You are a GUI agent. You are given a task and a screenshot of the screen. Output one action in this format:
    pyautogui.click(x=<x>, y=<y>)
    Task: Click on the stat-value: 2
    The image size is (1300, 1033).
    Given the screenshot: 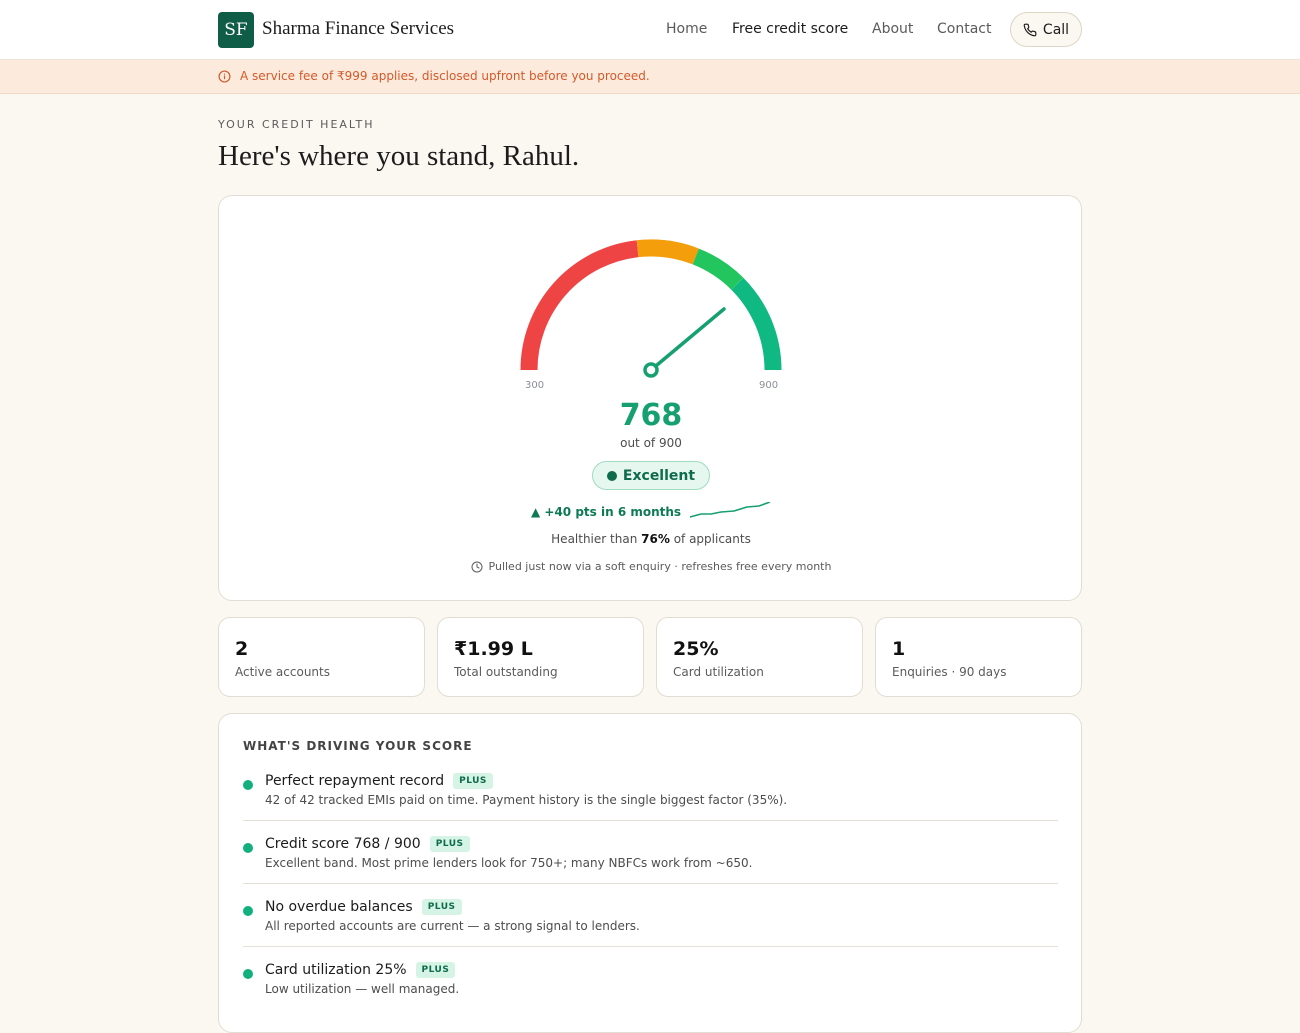 What is the action you would take?
    pyautogui.click(x=242, y=649)
    